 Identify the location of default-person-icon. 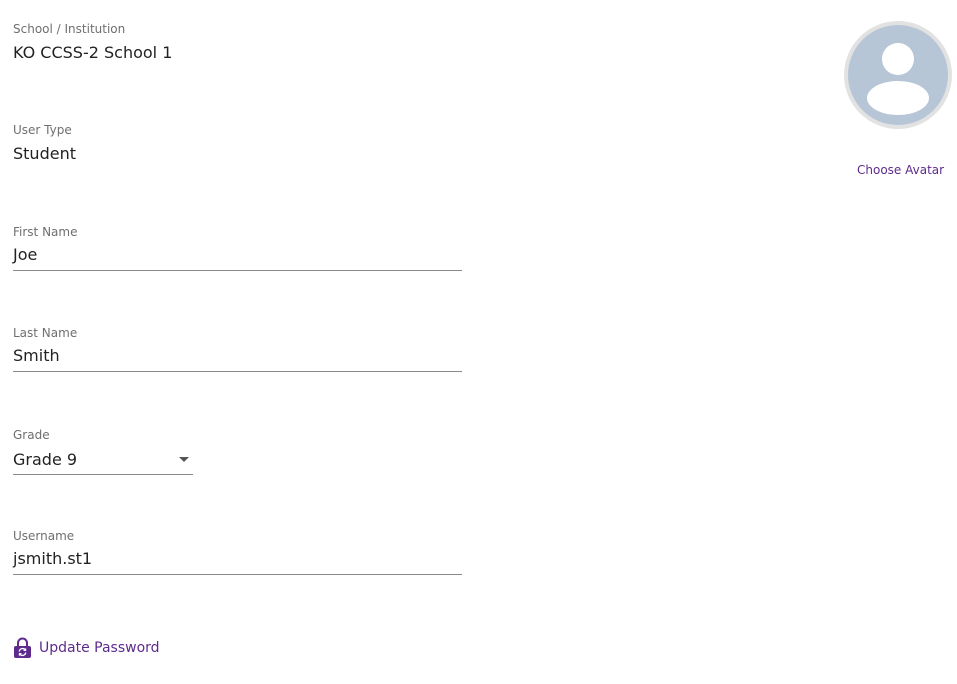
(898, 75).